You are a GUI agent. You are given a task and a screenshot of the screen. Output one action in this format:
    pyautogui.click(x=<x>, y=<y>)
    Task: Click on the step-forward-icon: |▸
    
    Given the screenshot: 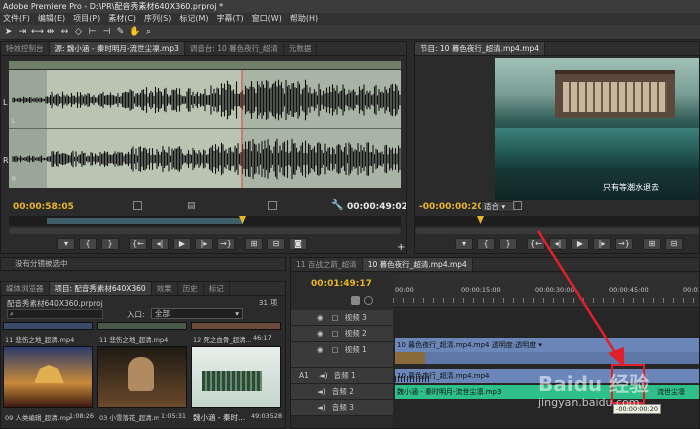 What is the action you would take?
    pyautogui.click(x=204, y=244)
    